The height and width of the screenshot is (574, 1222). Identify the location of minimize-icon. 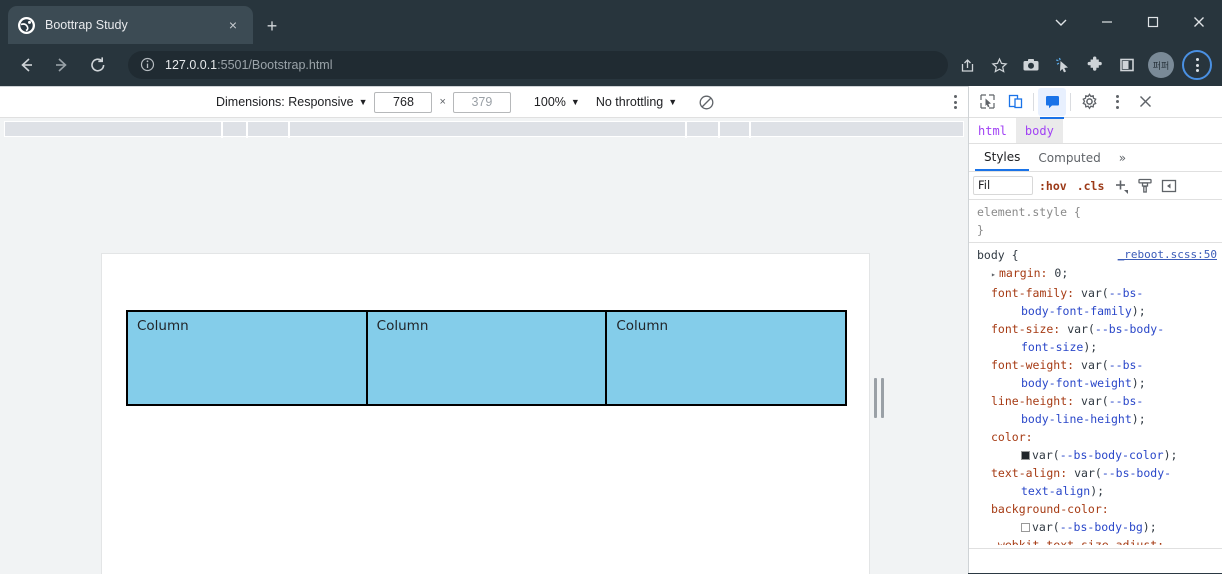
(1107, 22).